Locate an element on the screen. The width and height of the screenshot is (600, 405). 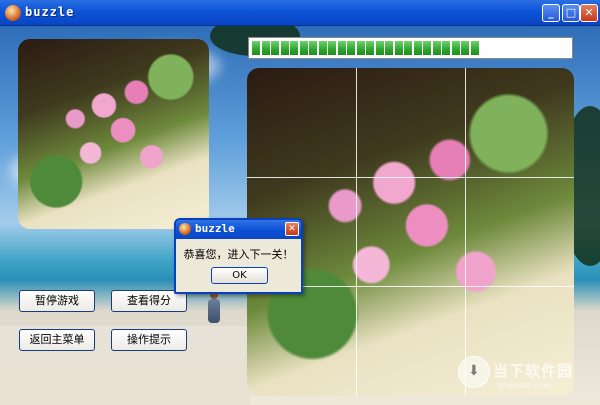
pause-game-button: 暂停游戏 is located at coordinates (57, 301).